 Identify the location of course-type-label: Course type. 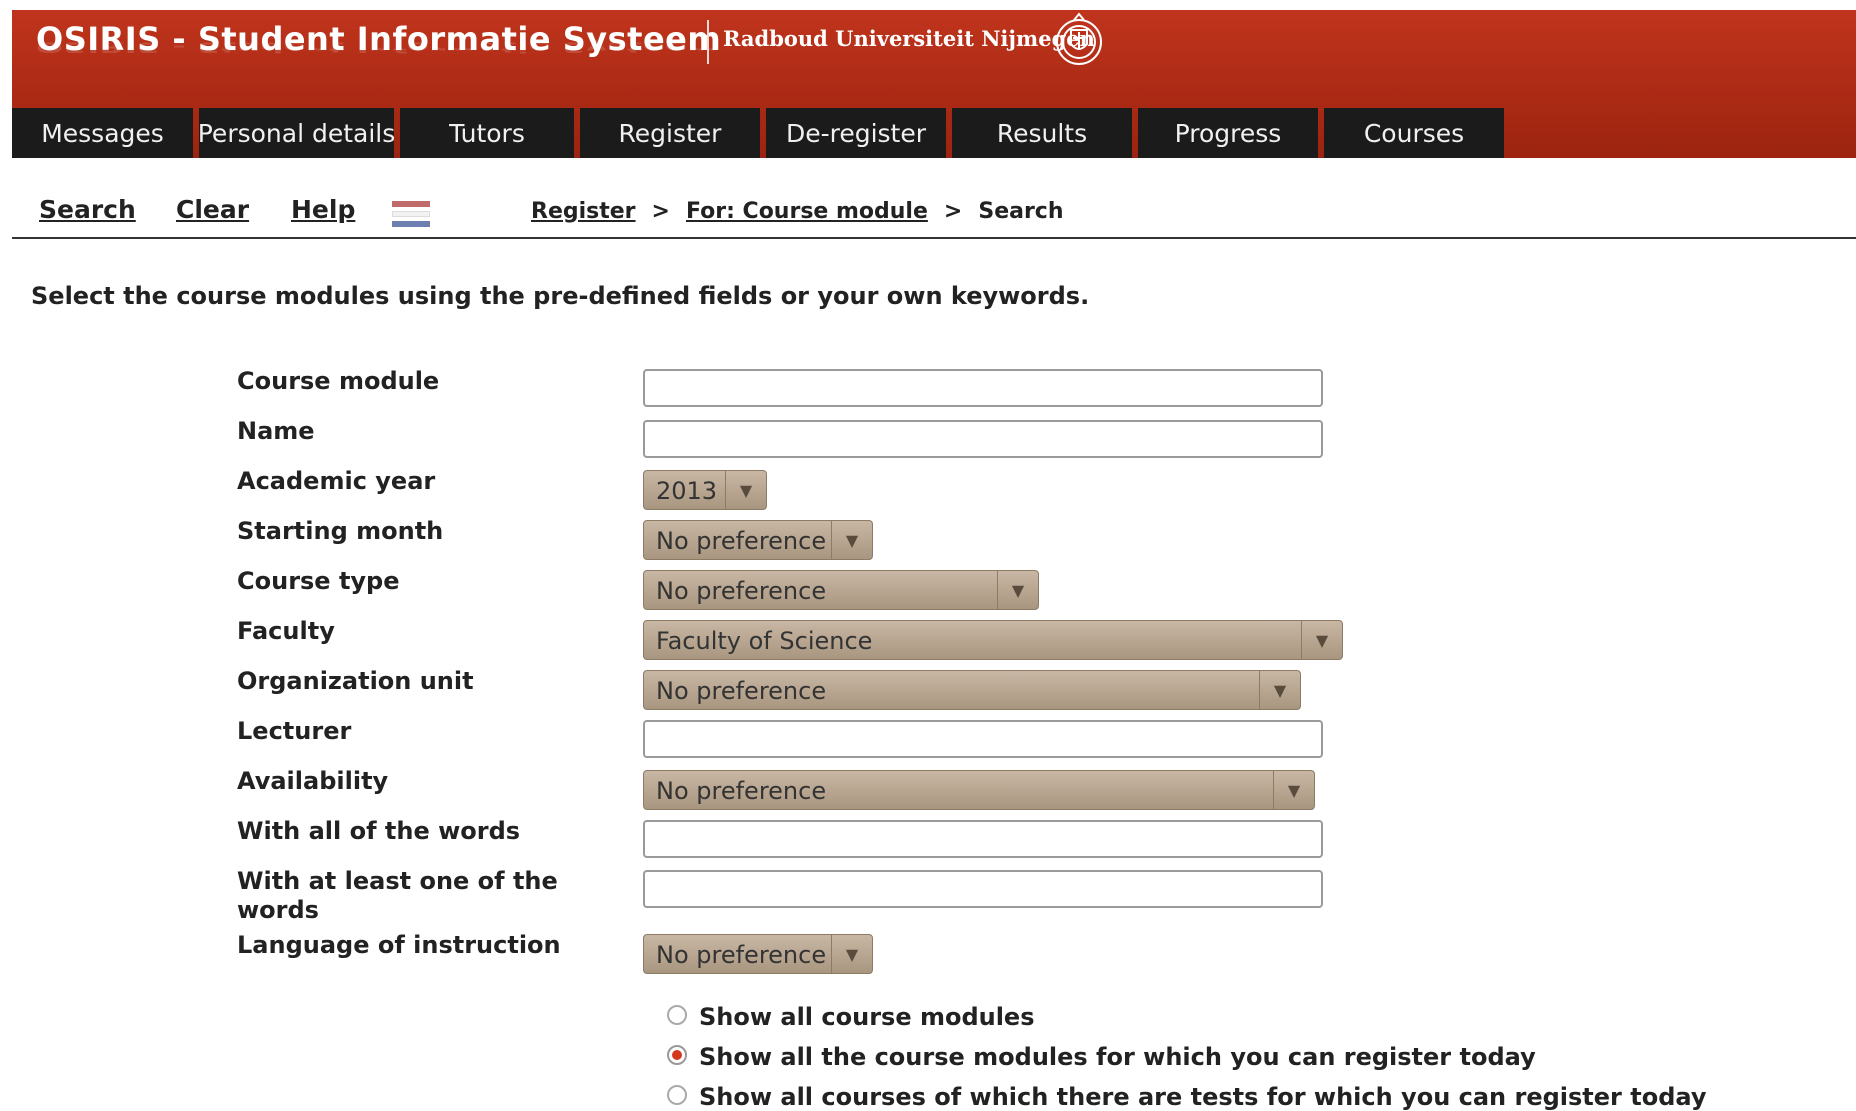
(318, 581).